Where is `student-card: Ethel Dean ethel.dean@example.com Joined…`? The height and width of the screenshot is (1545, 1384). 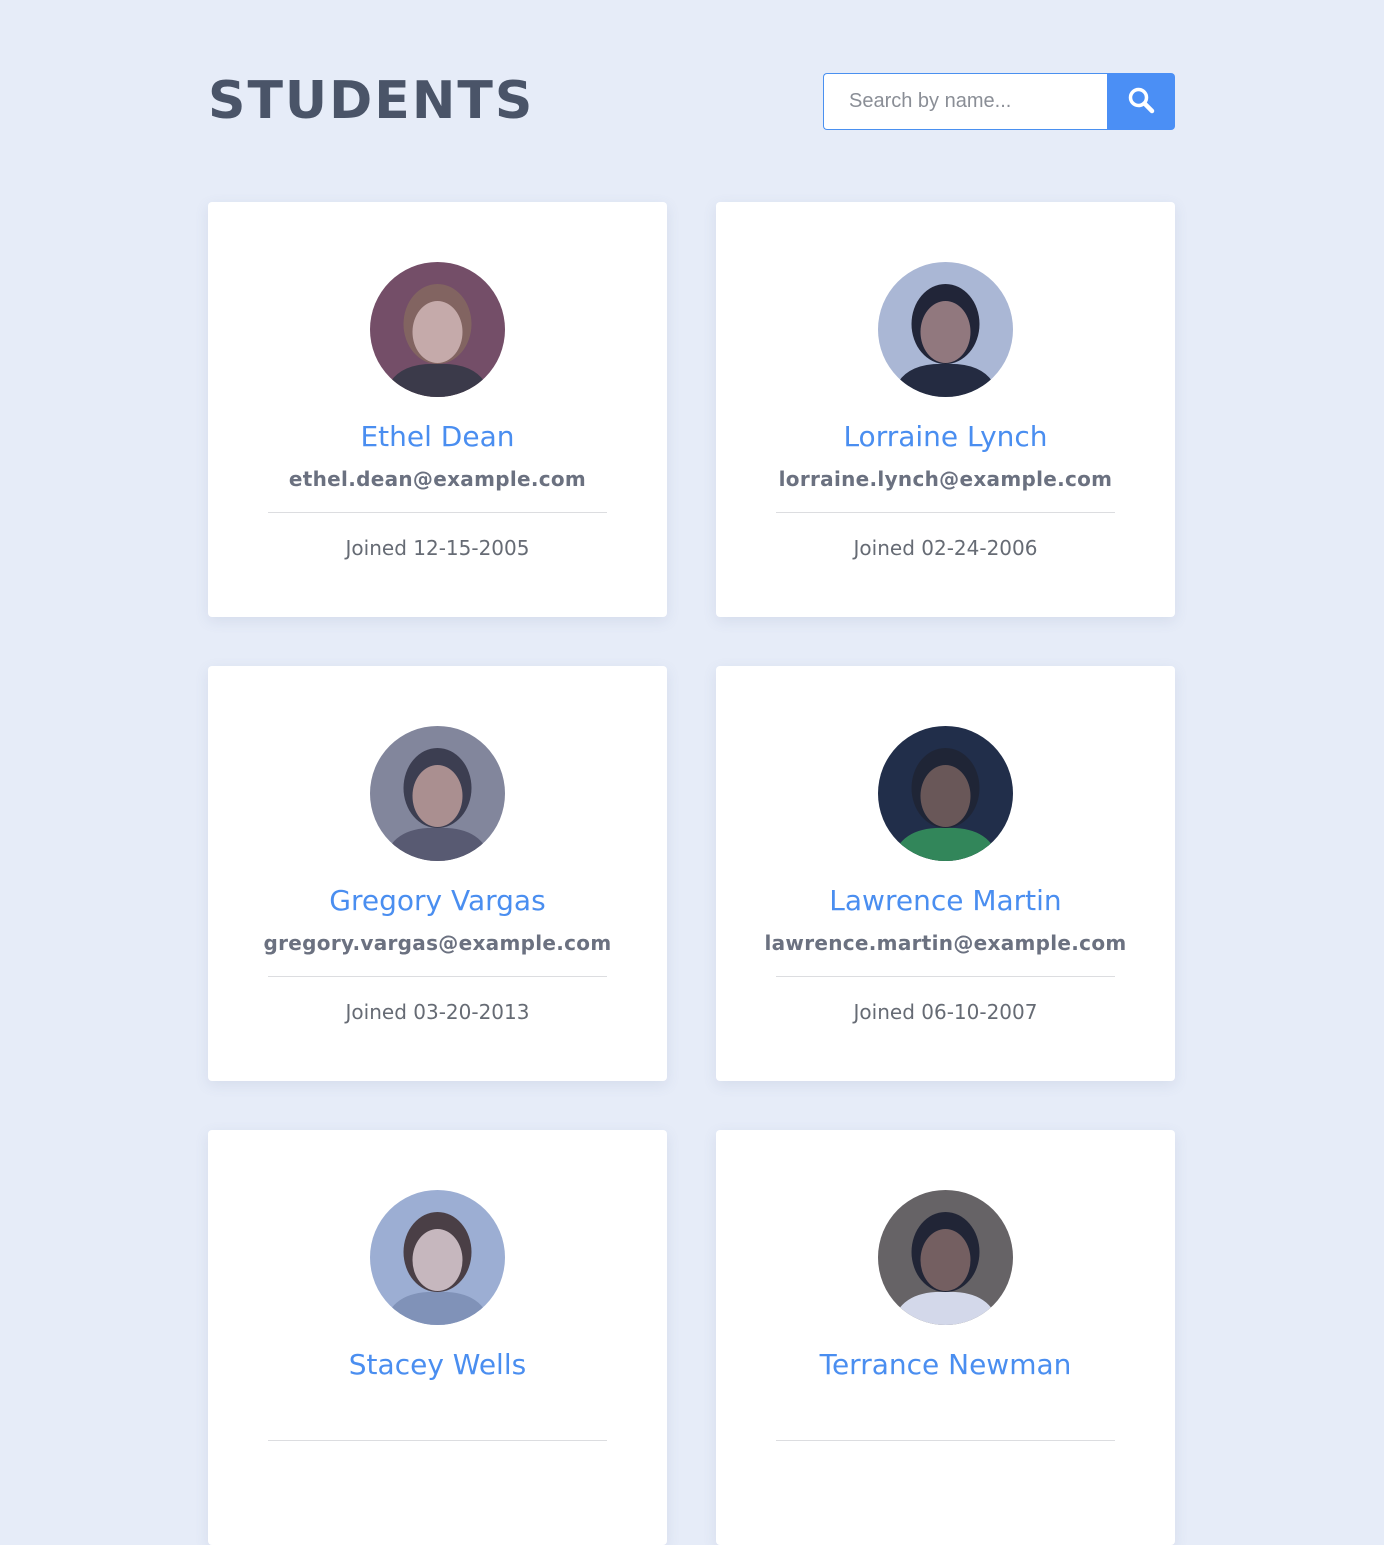
student-card: Ethel Dean ethel.dean@example.com Joined… is located at coordinates (437, 409).